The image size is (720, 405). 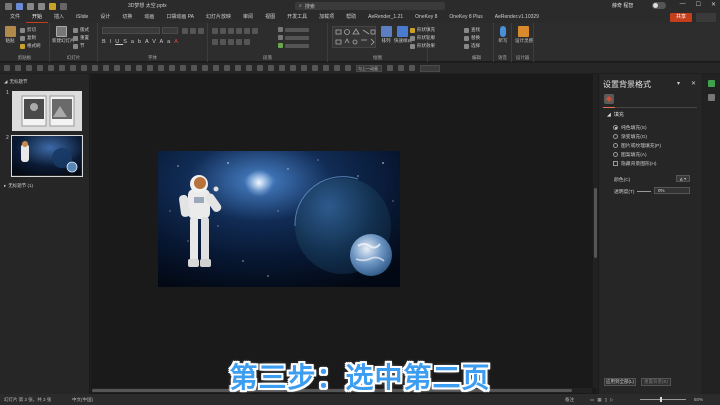 I want to click on find-button: 查找, so click(x=472, y=30).